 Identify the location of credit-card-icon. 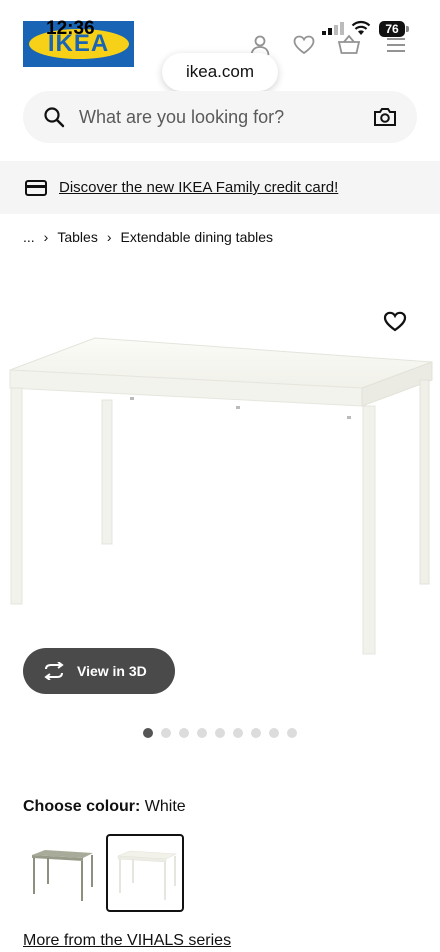
(36, 187).